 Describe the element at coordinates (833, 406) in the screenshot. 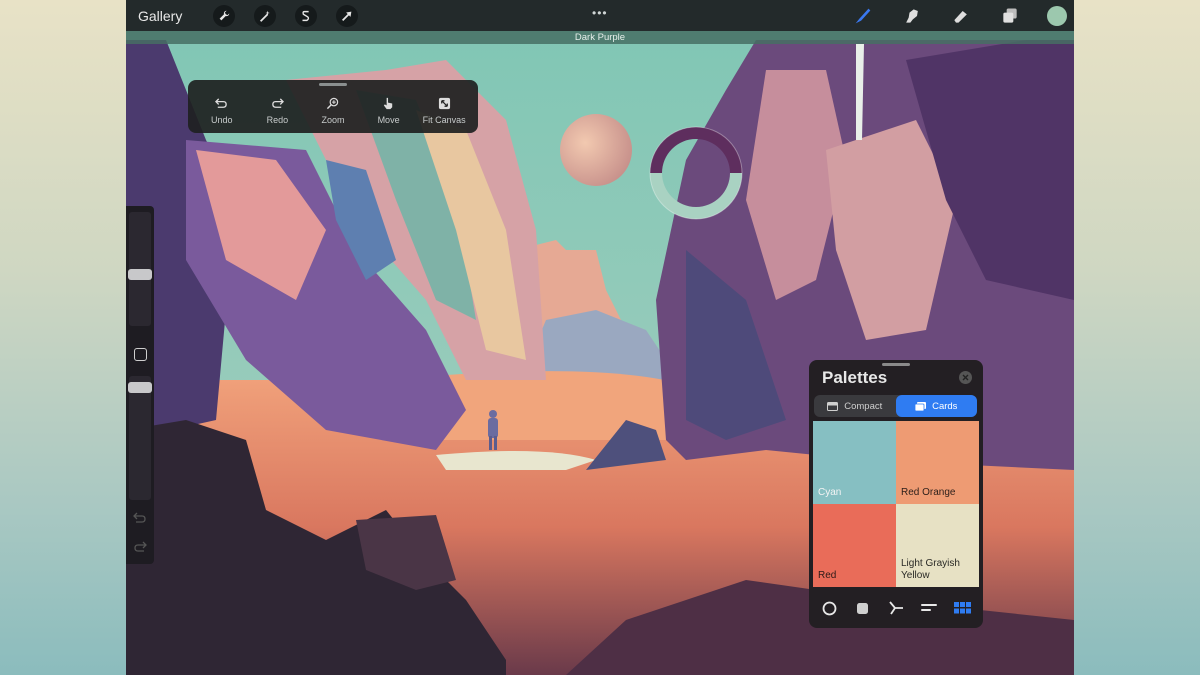

I see `compact-icon` at that location.